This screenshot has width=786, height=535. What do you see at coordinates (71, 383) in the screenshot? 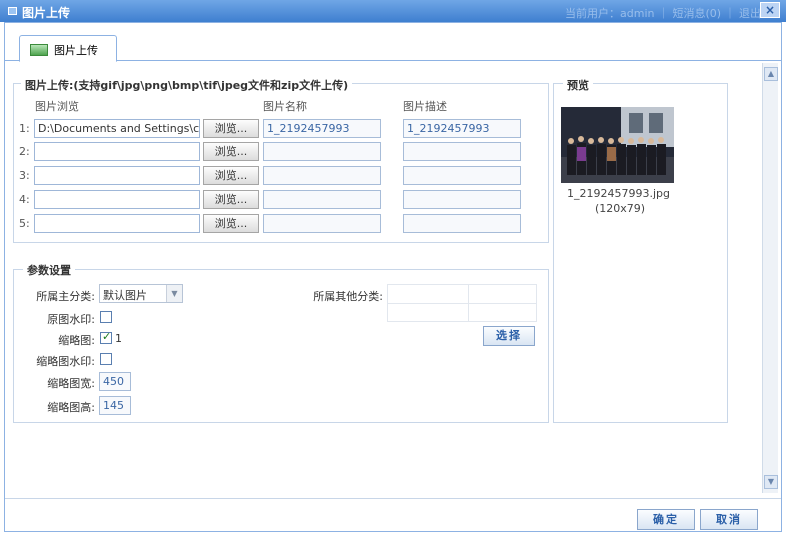
I see `thumb-width-label: 缩略图宽:` at bounding box center [71, 383].